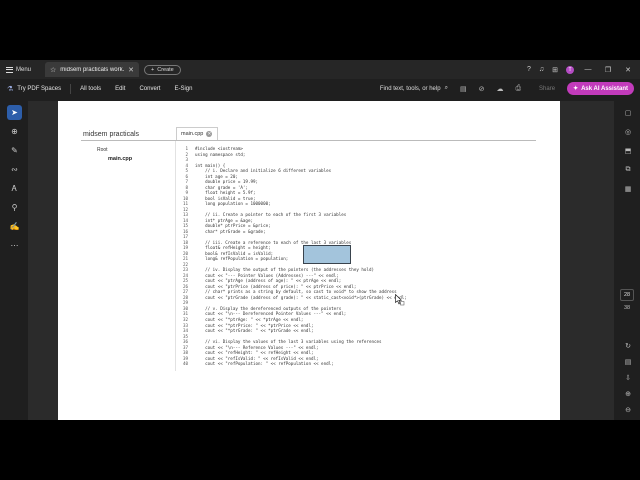 The height and width of the screenshot is (480, 640). Describe the element at coordinates (14, 207) in the screenshot. I see `stamp-icon: ⚲` at that location.